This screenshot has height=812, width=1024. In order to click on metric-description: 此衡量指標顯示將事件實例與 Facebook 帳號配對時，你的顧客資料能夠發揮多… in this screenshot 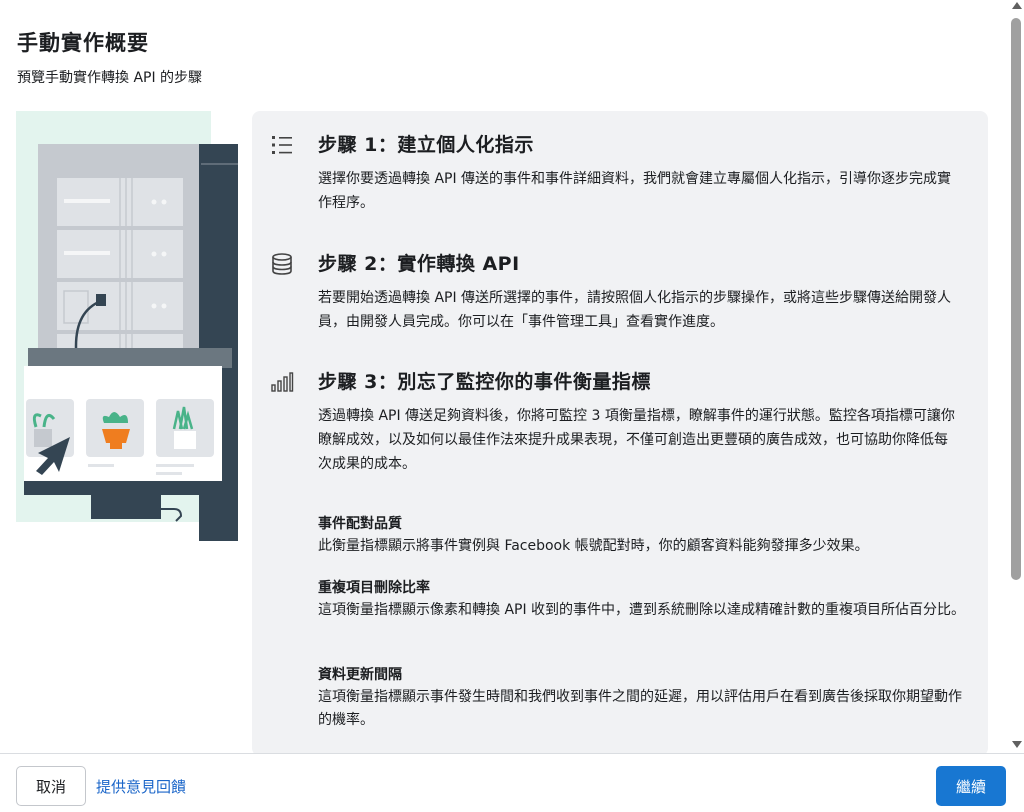, I will do `click(593, 546)`.